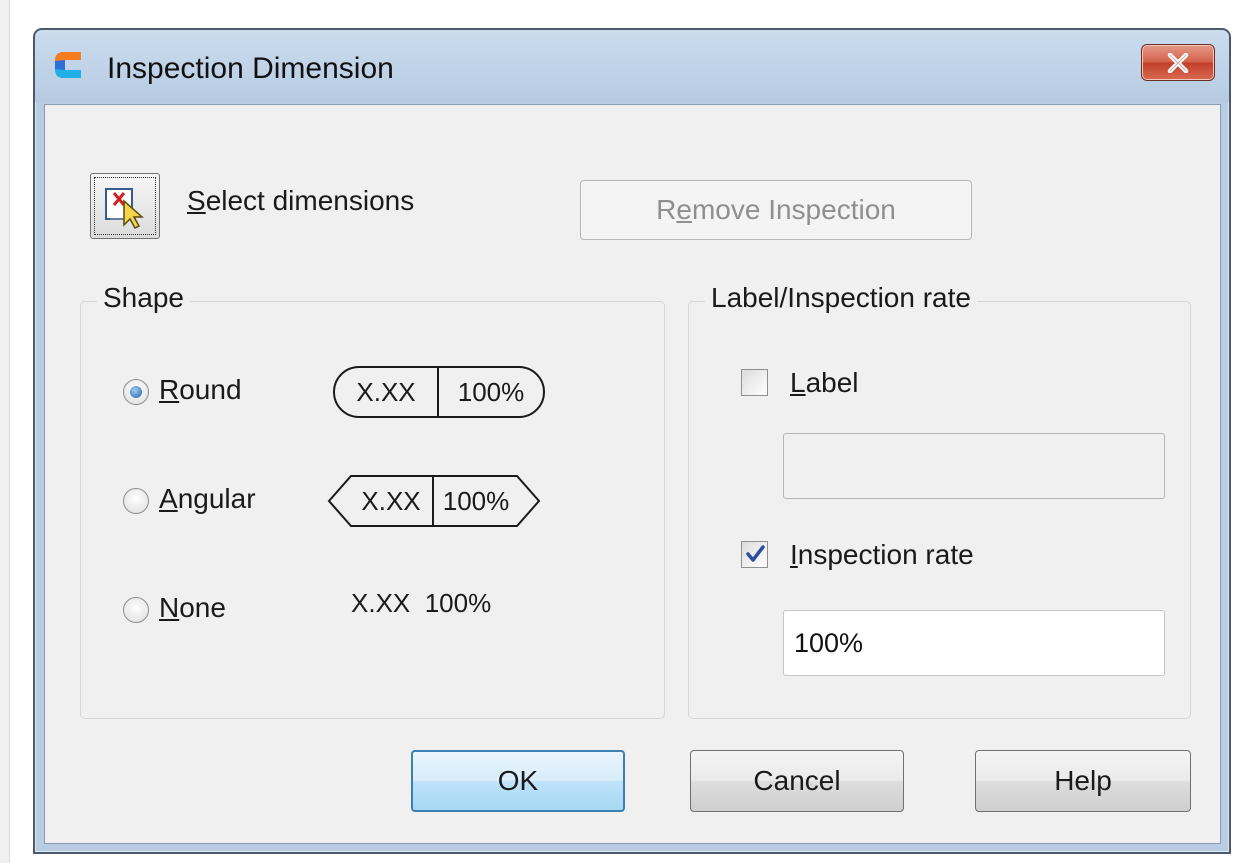  What do you see at coordinates (841, 298) in the screenshot?
I see `label-group-title: Label/Inspection rate` at bounding box center [841, 298].